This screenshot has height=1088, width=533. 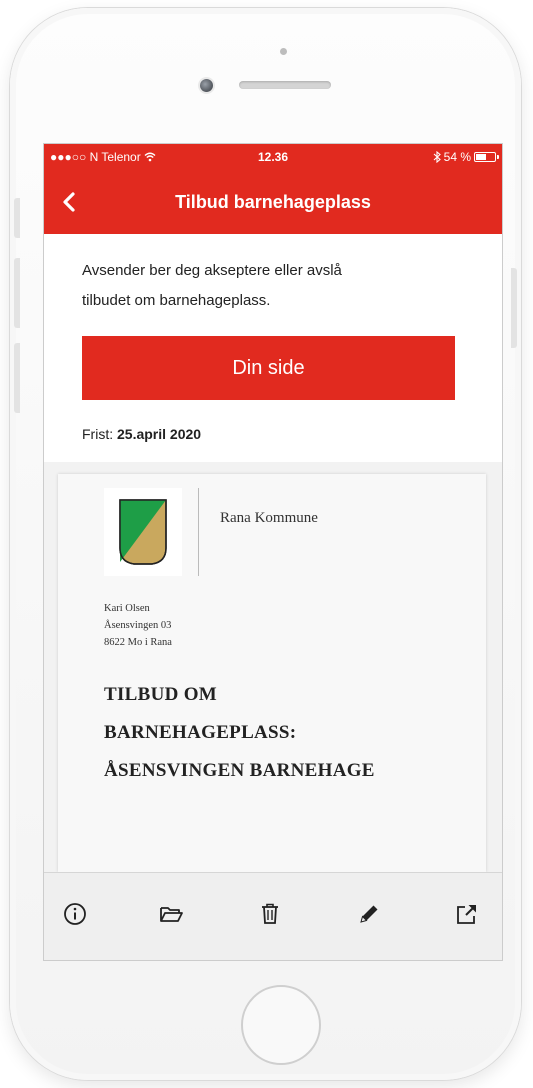 What do you see at coordinates (285, 85) in the screenshot?
I see `earpiece-speaker` at bounding box center [285, 85].